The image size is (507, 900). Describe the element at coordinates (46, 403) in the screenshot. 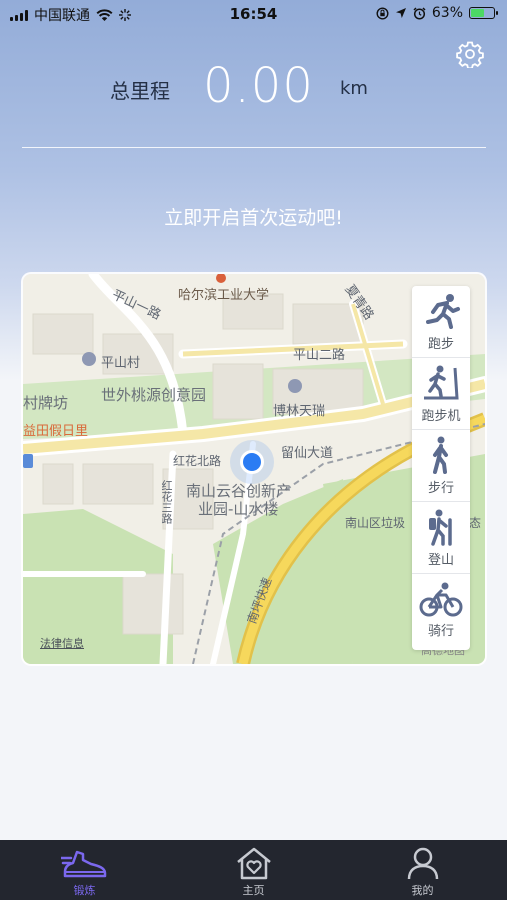

I see `map-label-paifang: 村牌坊` at that location.